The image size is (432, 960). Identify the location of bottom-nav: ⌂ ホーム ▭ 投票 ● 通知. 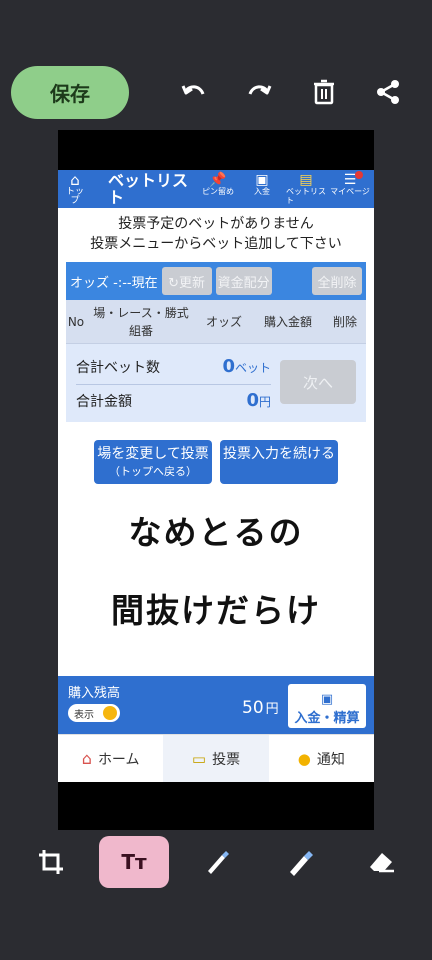
(216, 758).